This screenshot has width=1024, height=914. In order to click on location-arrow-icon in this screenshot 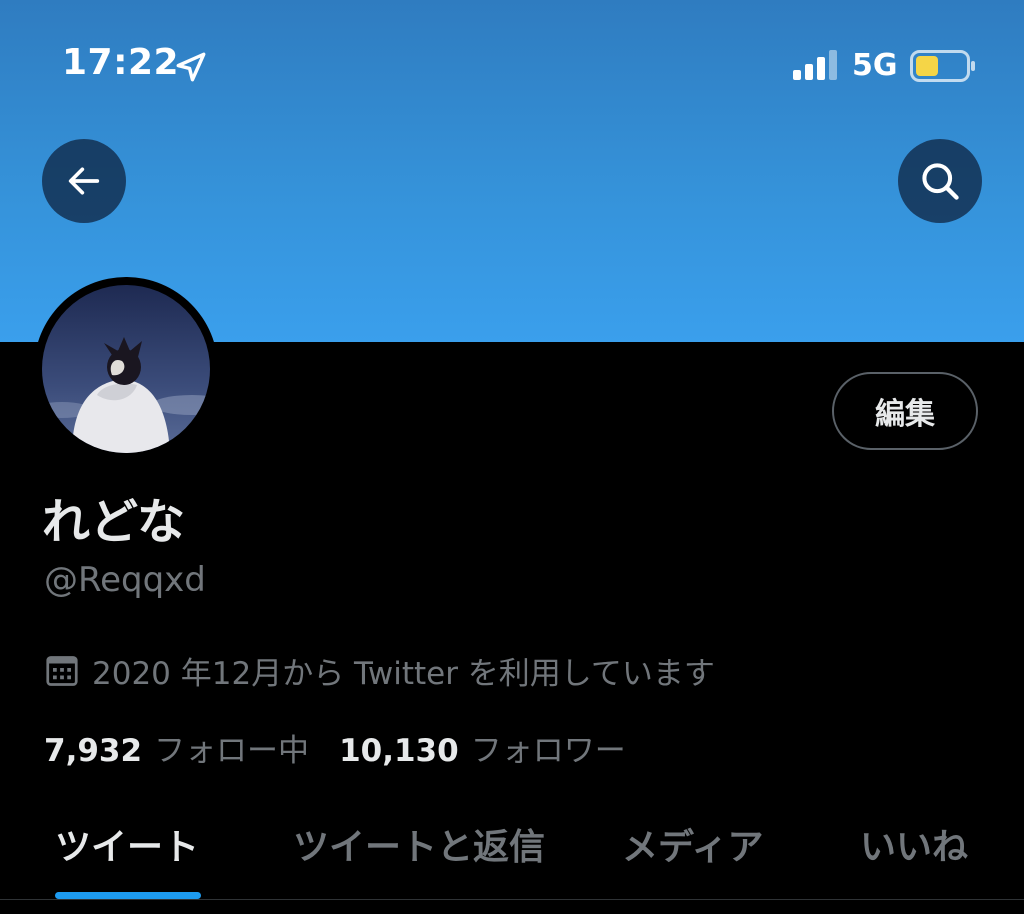, I will do `click(191, 67)`.